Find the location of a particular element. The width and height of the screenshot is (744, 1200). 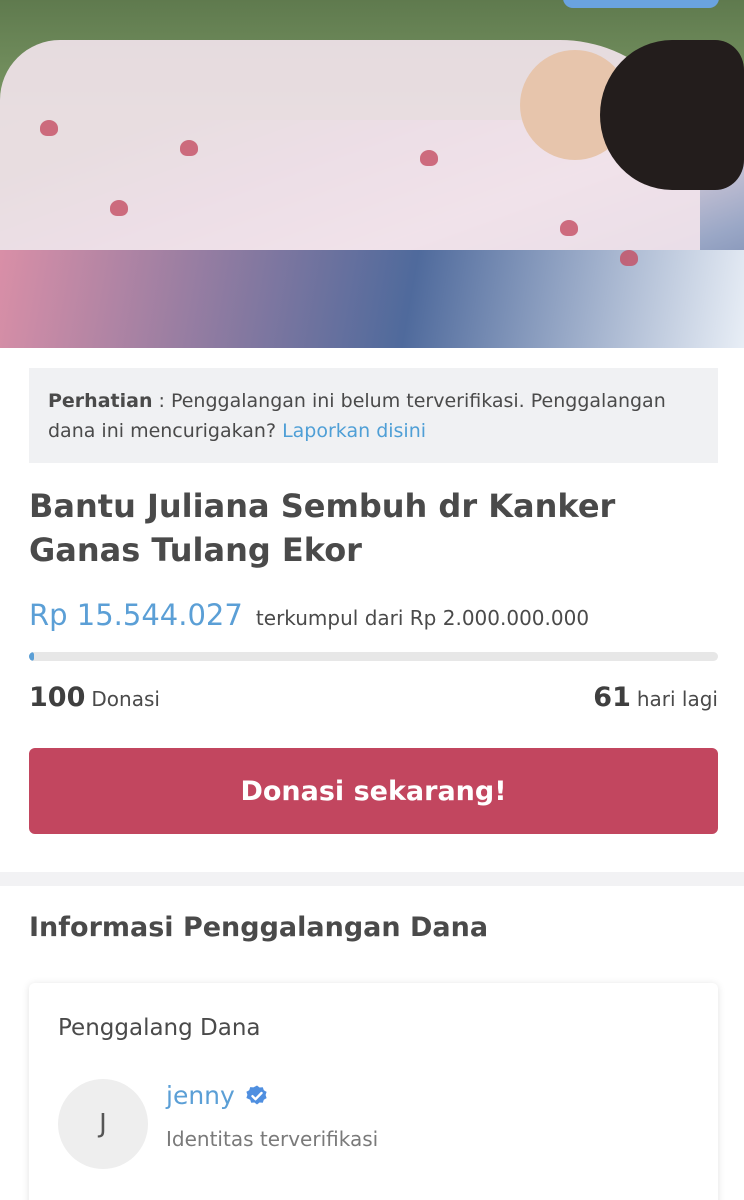

notice-label: Perhatian is located at coordinates (100, 401).